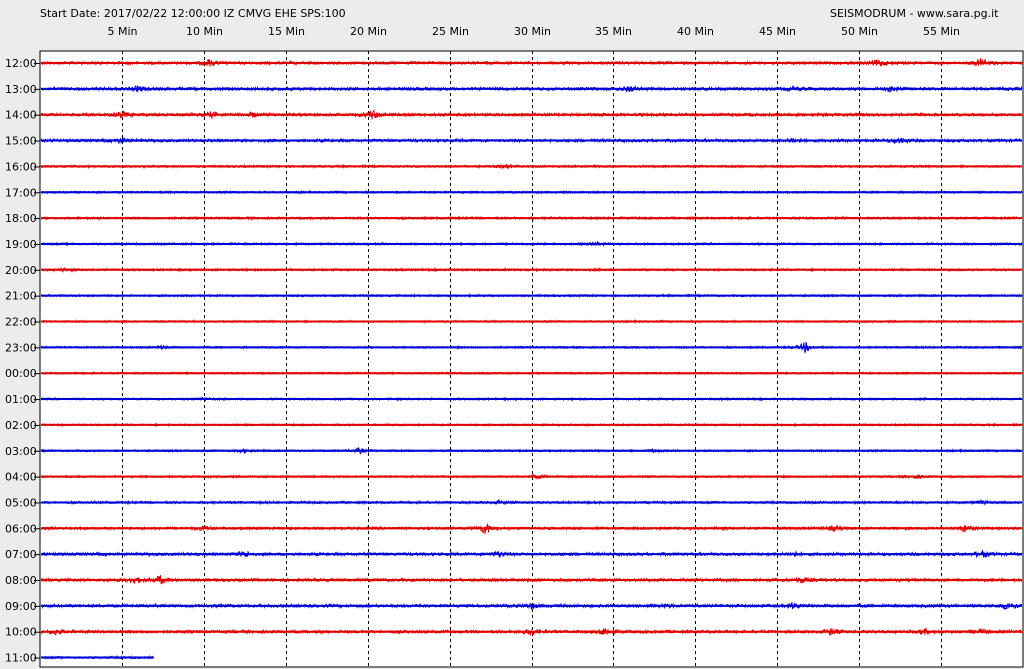  Describe the element at coordinates (21, 554) in the screenshot. I see `hour-row-label: 07:00` at that location.